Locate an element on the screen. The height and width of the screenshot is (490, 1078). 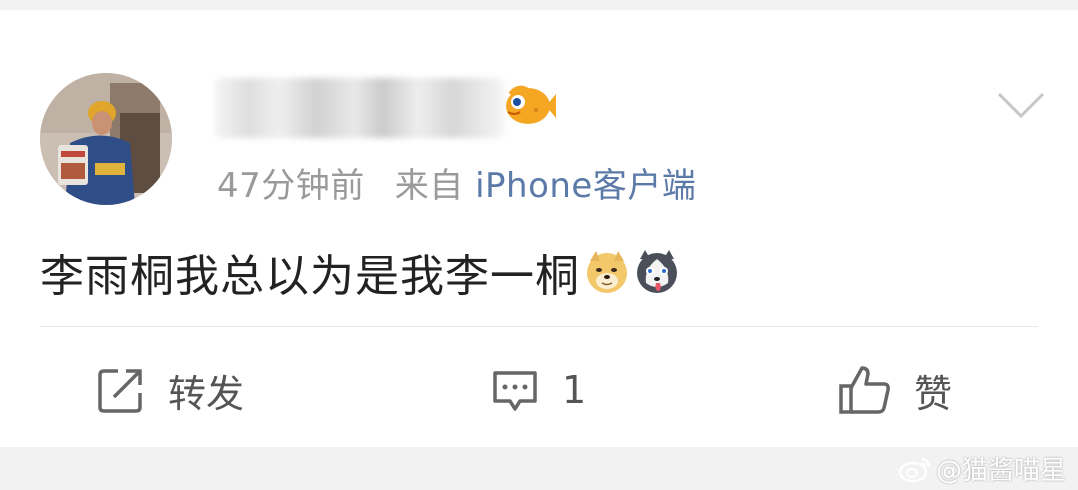
like-label: 赞 is located at coordinates (933, 393).